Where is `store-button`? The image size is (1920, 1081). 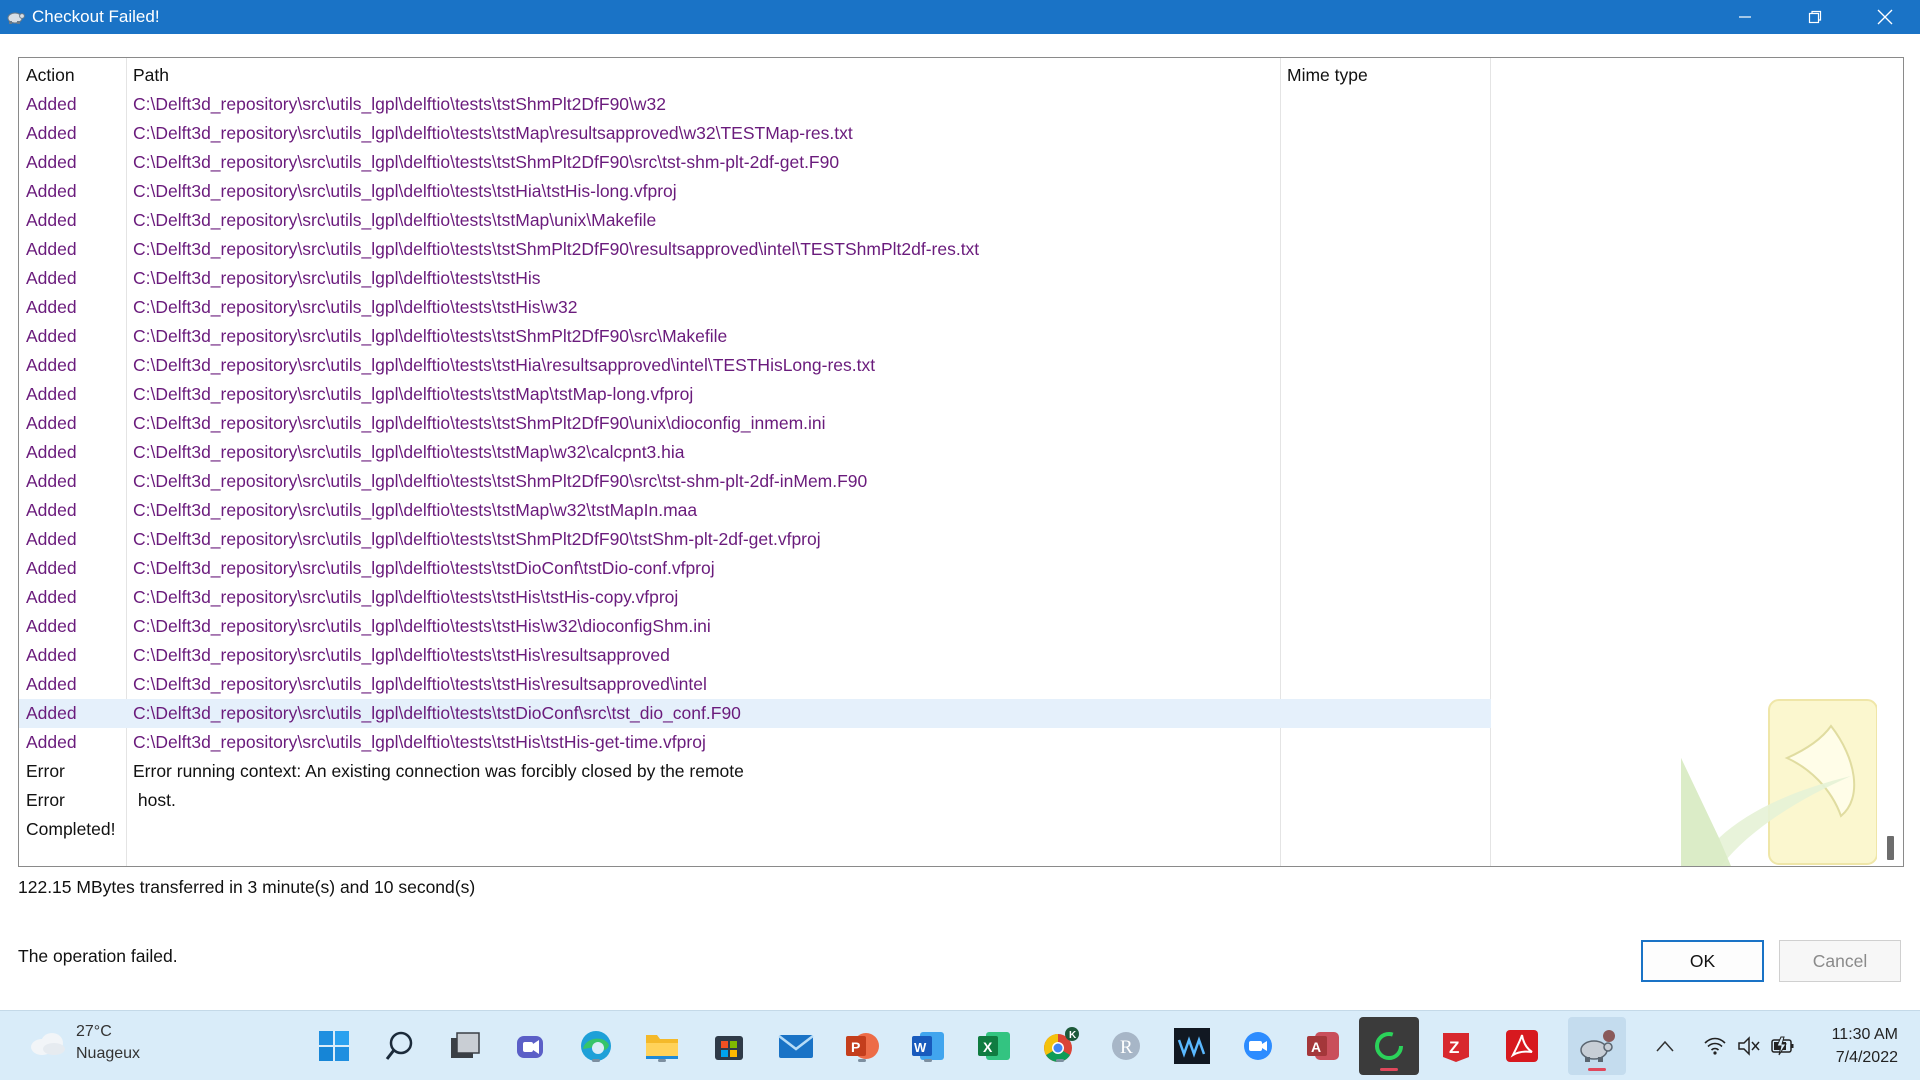 store-button is located at coordinates (729, 1046).